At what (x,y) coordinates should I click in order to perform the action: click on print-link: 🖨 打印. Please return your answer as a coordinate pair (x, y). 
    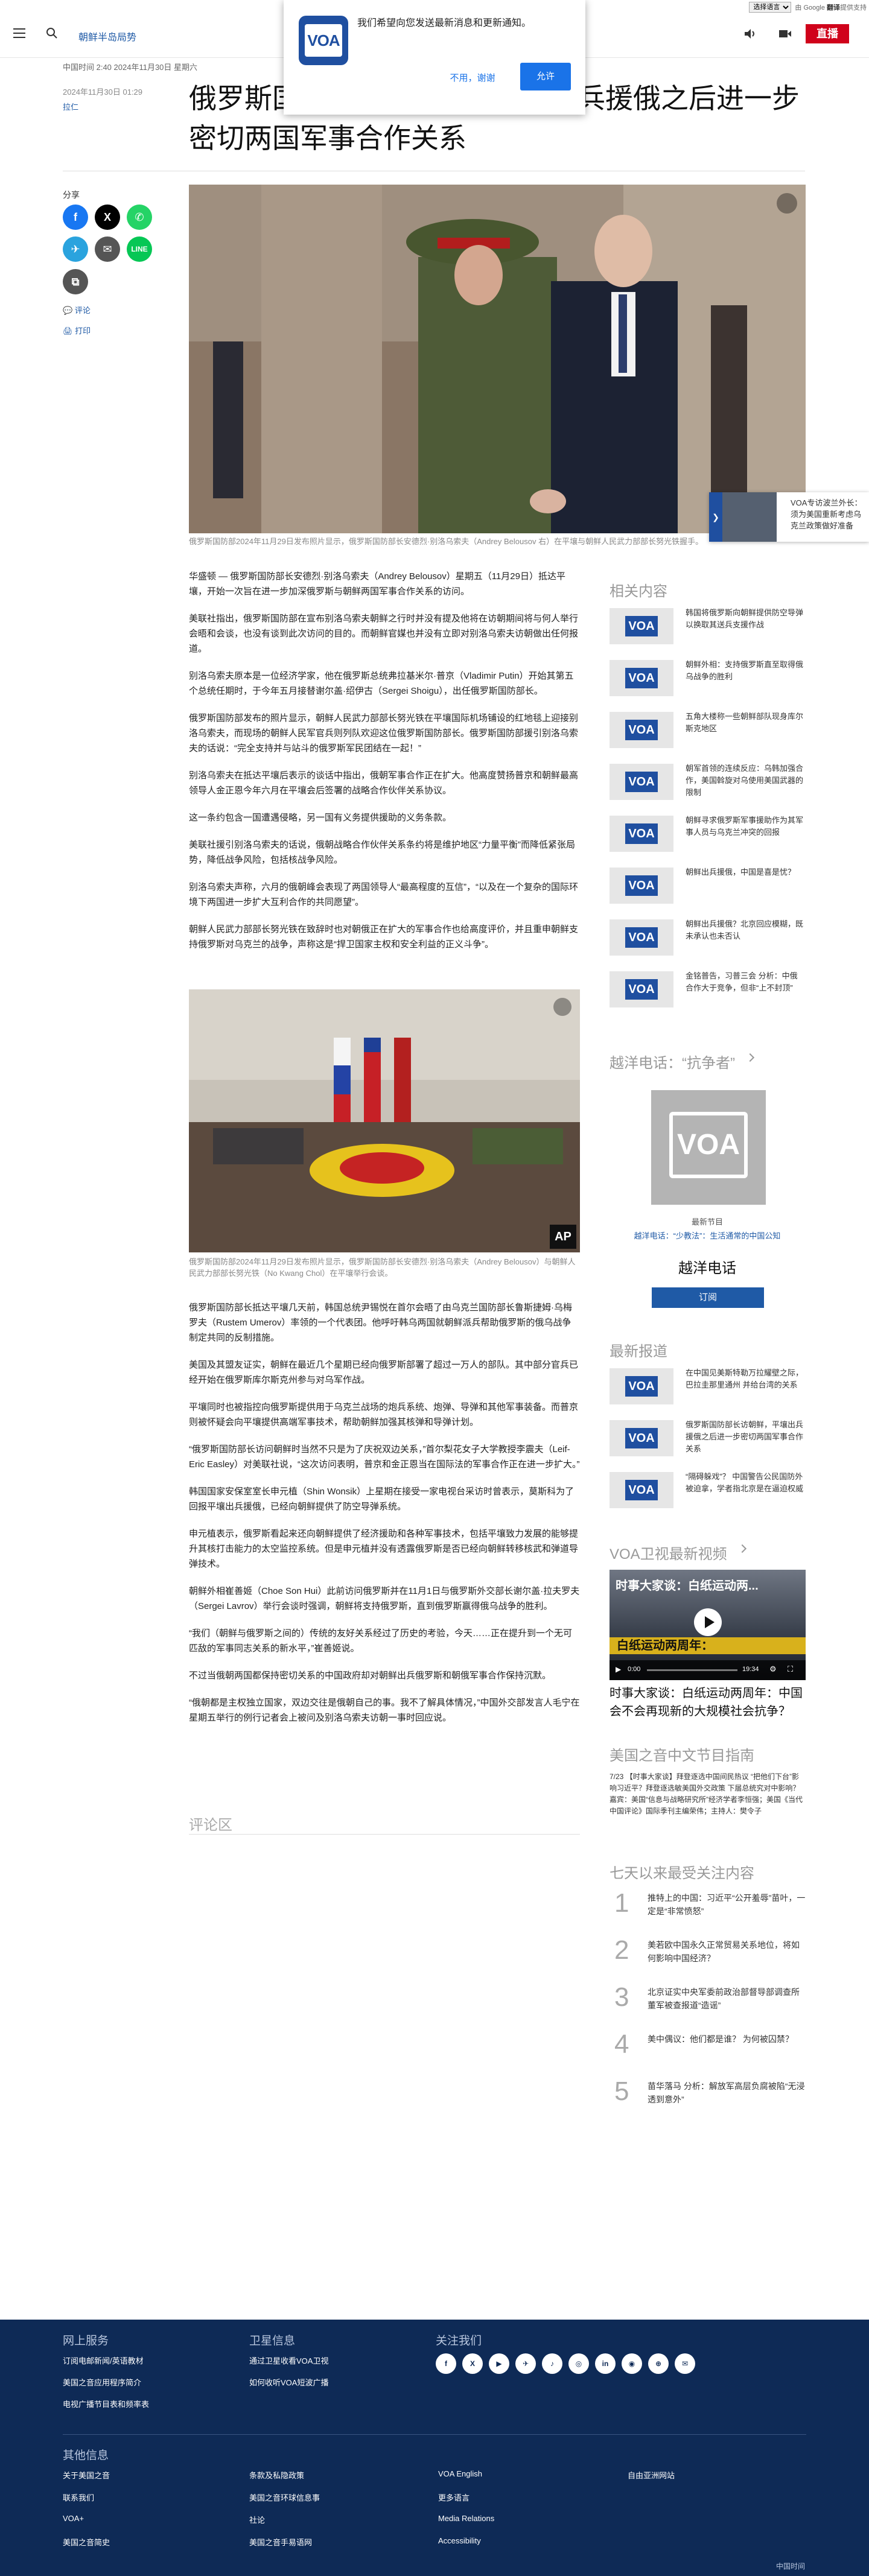
    Looking at the image, I should click on (77, 331).